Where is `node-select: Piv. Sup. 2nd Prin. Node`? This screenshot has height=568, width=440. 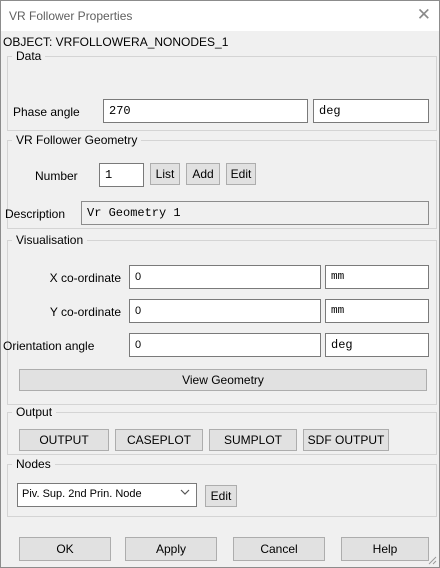 node-select: Piv. Sup. 2nd Prin. Node is located at coordinates (107, 495).